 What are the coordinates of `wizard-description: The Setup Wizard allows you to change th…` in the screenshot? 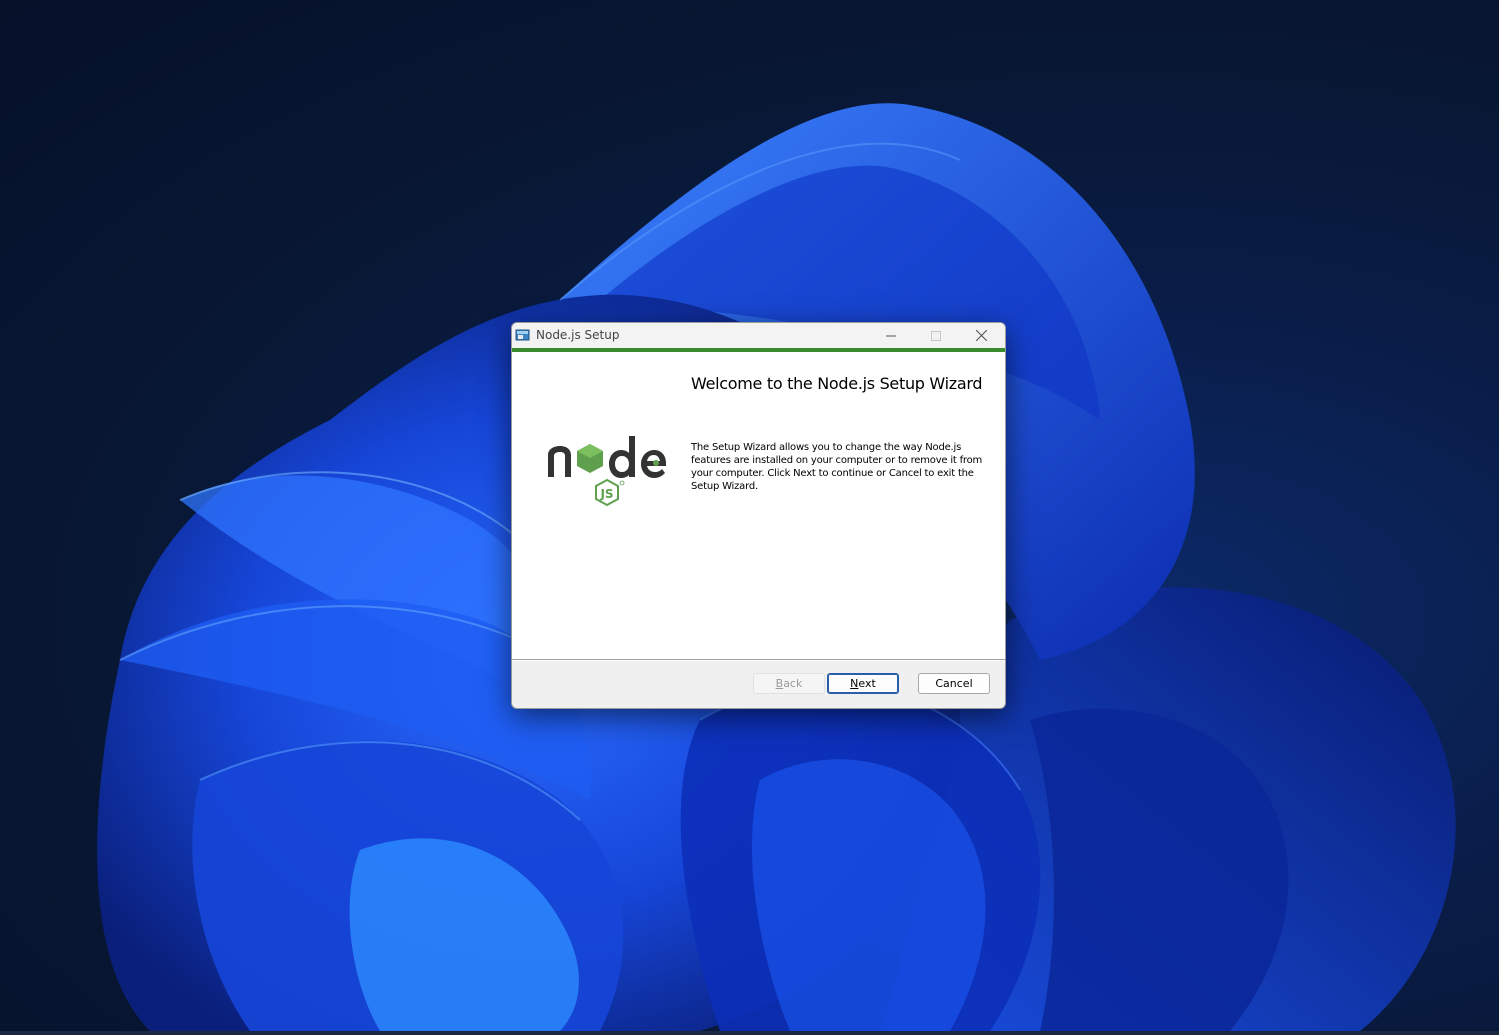 It's located at (837, 467).